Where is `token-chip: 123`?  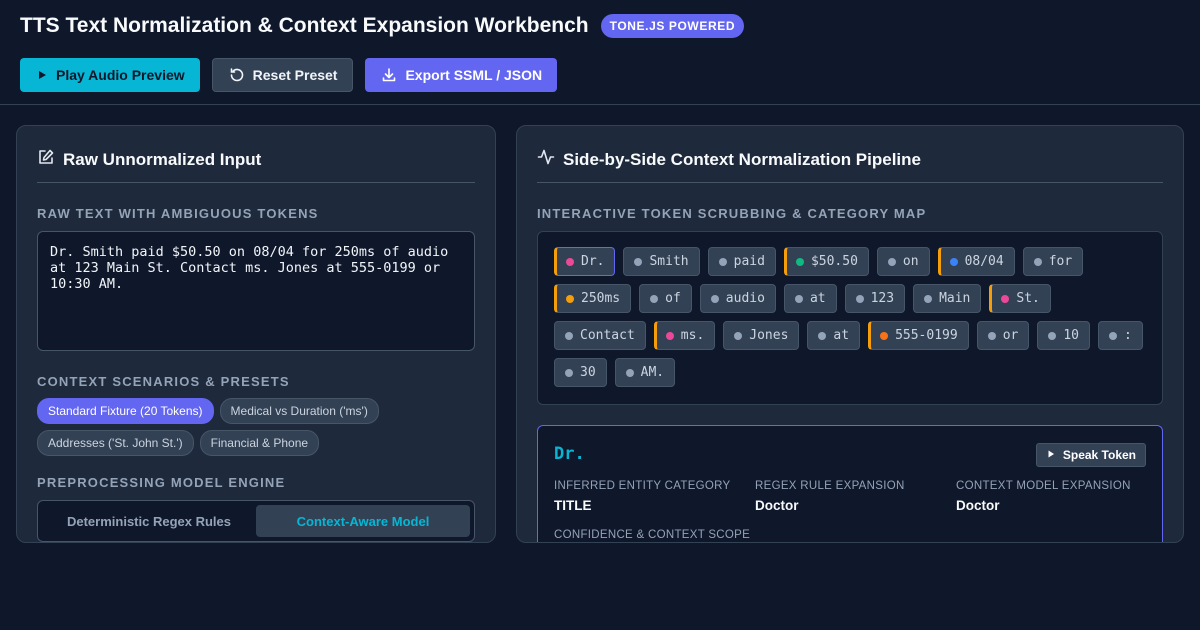 token-chip: 123 is located at coordinates (875, 298).